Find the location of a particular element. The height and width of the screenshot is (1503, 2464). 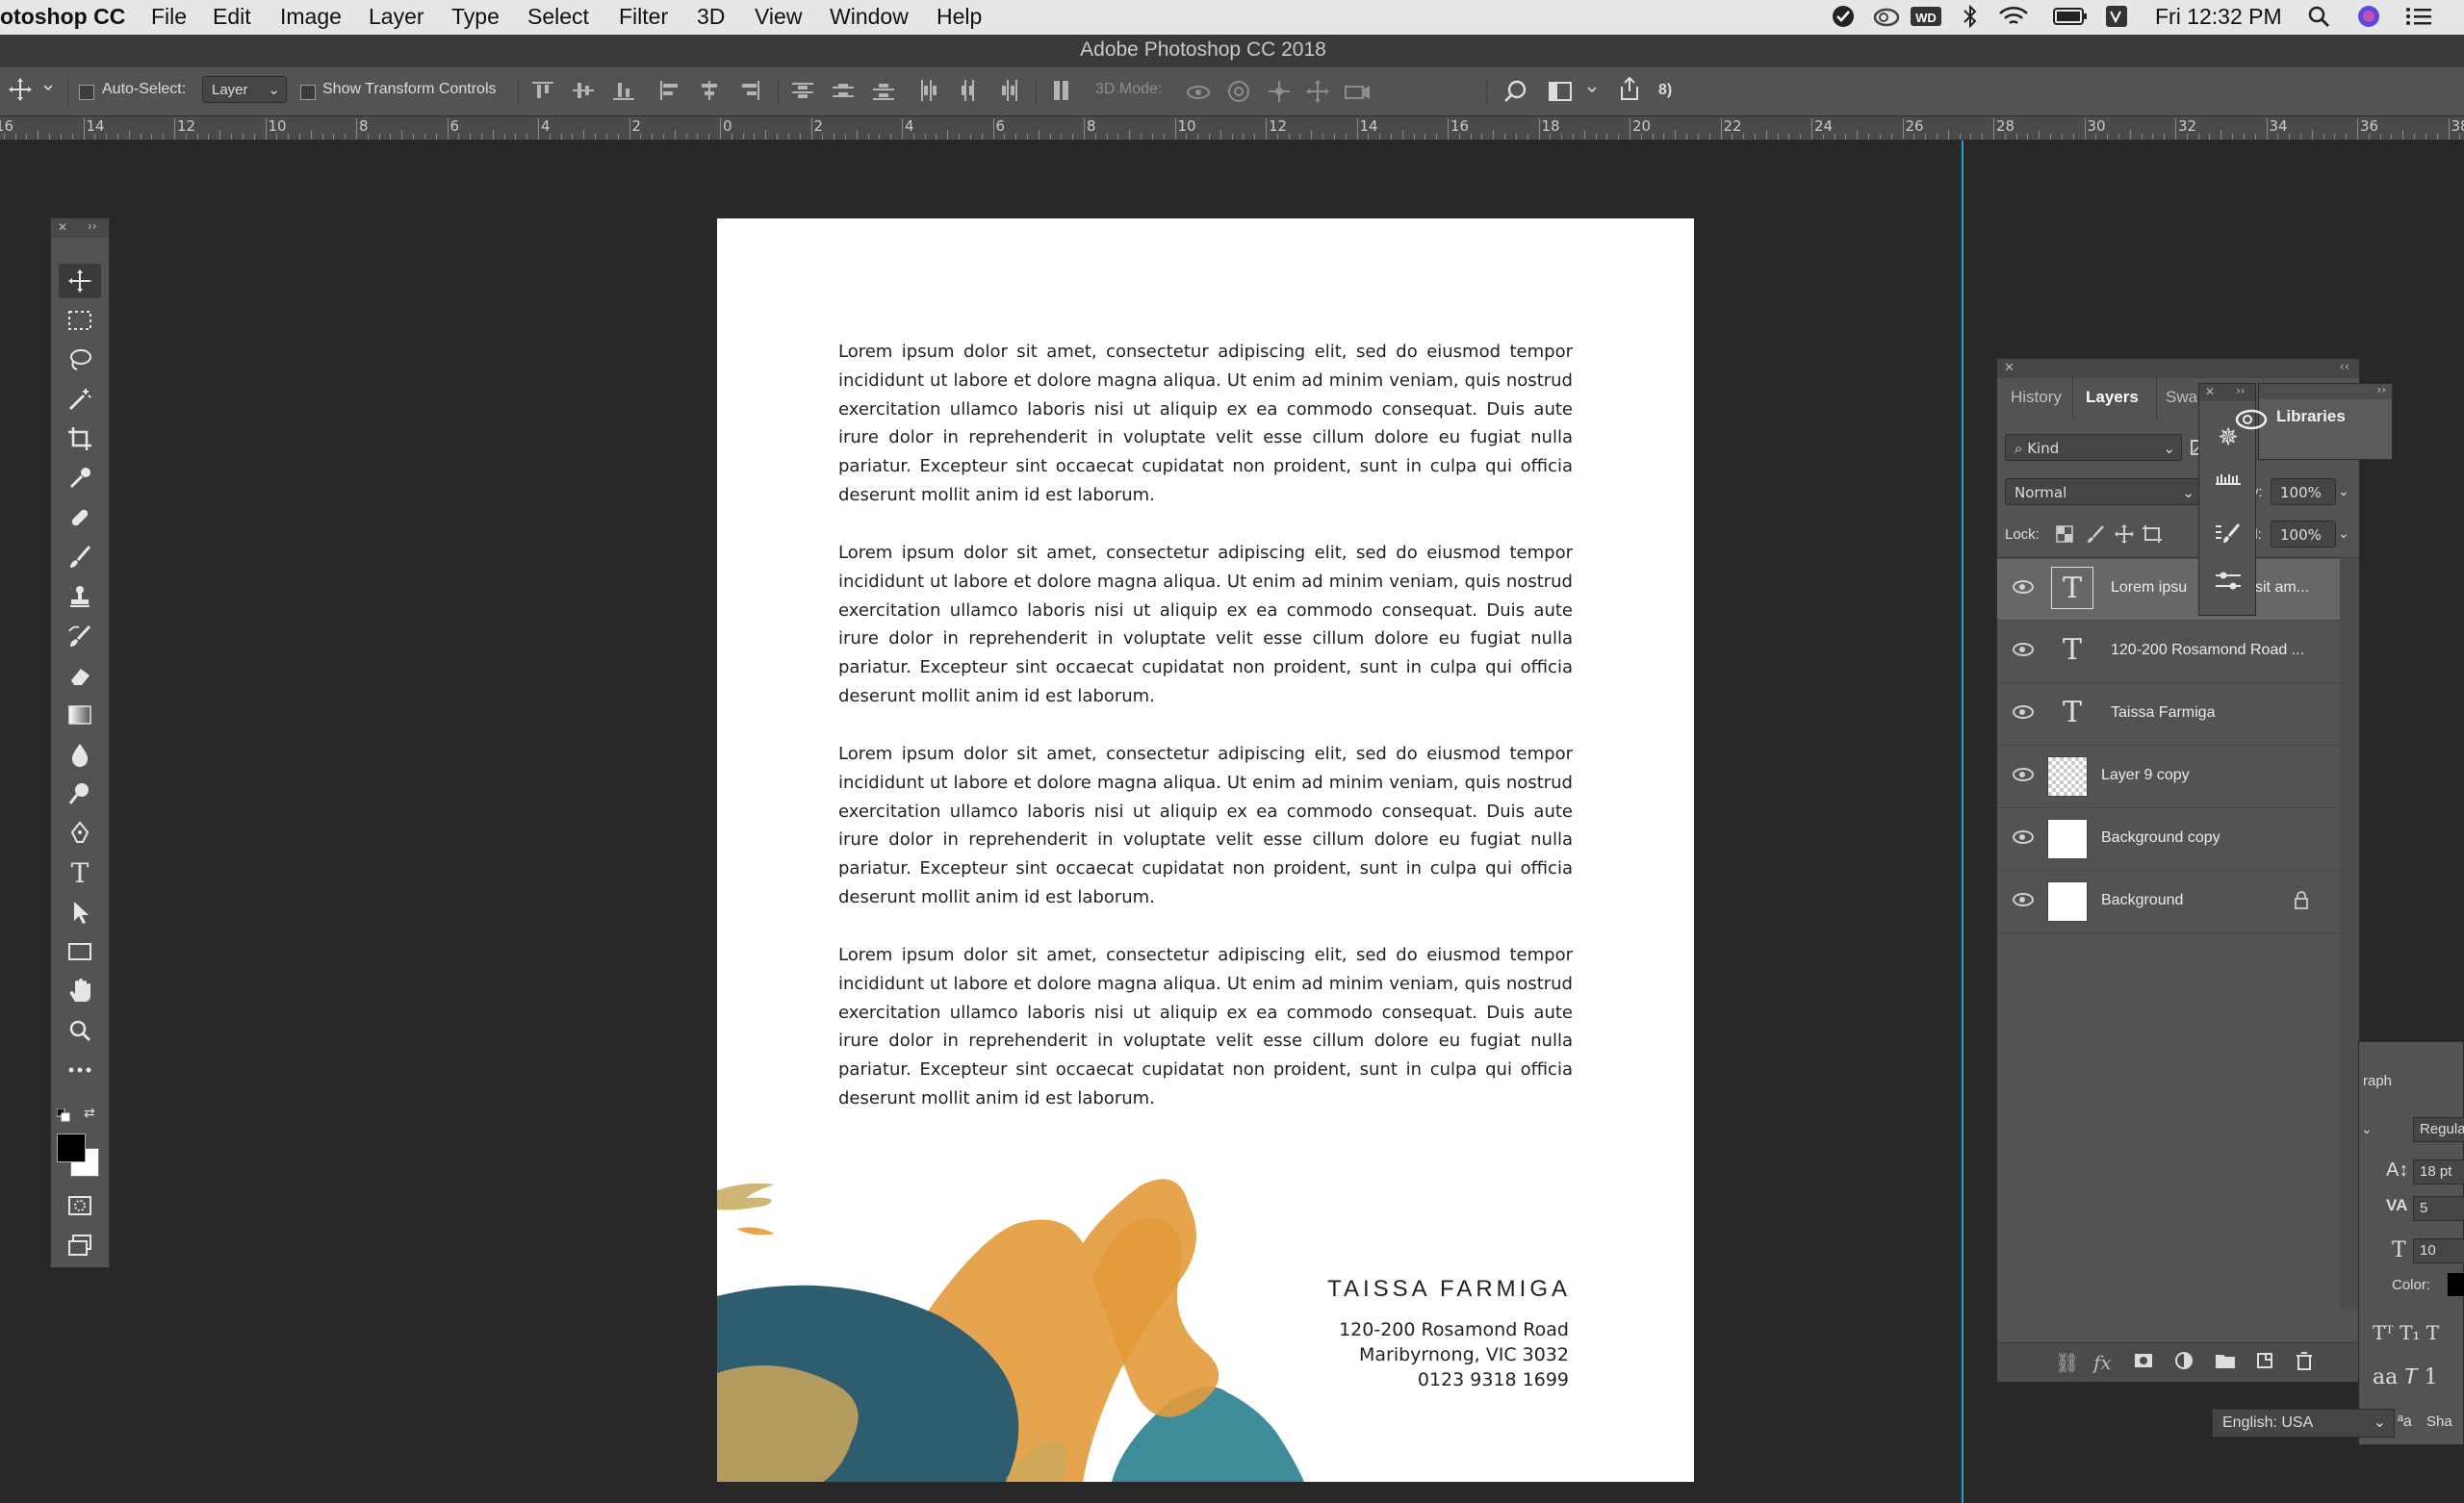

lock-icon is located at coordinates (2301, 902).